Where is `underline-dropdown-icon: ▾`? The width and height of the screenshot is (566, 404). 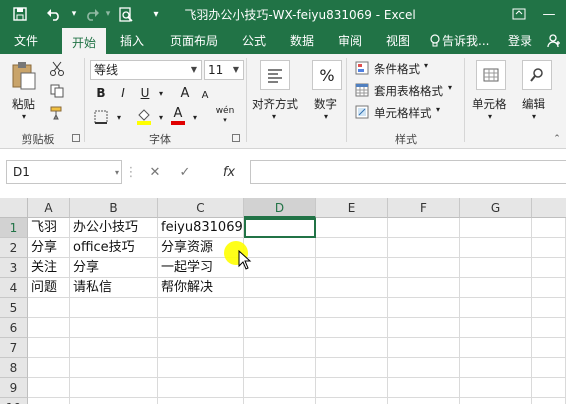 underline-dropdown-icon: ▾ is located at coordinates (161, 93).